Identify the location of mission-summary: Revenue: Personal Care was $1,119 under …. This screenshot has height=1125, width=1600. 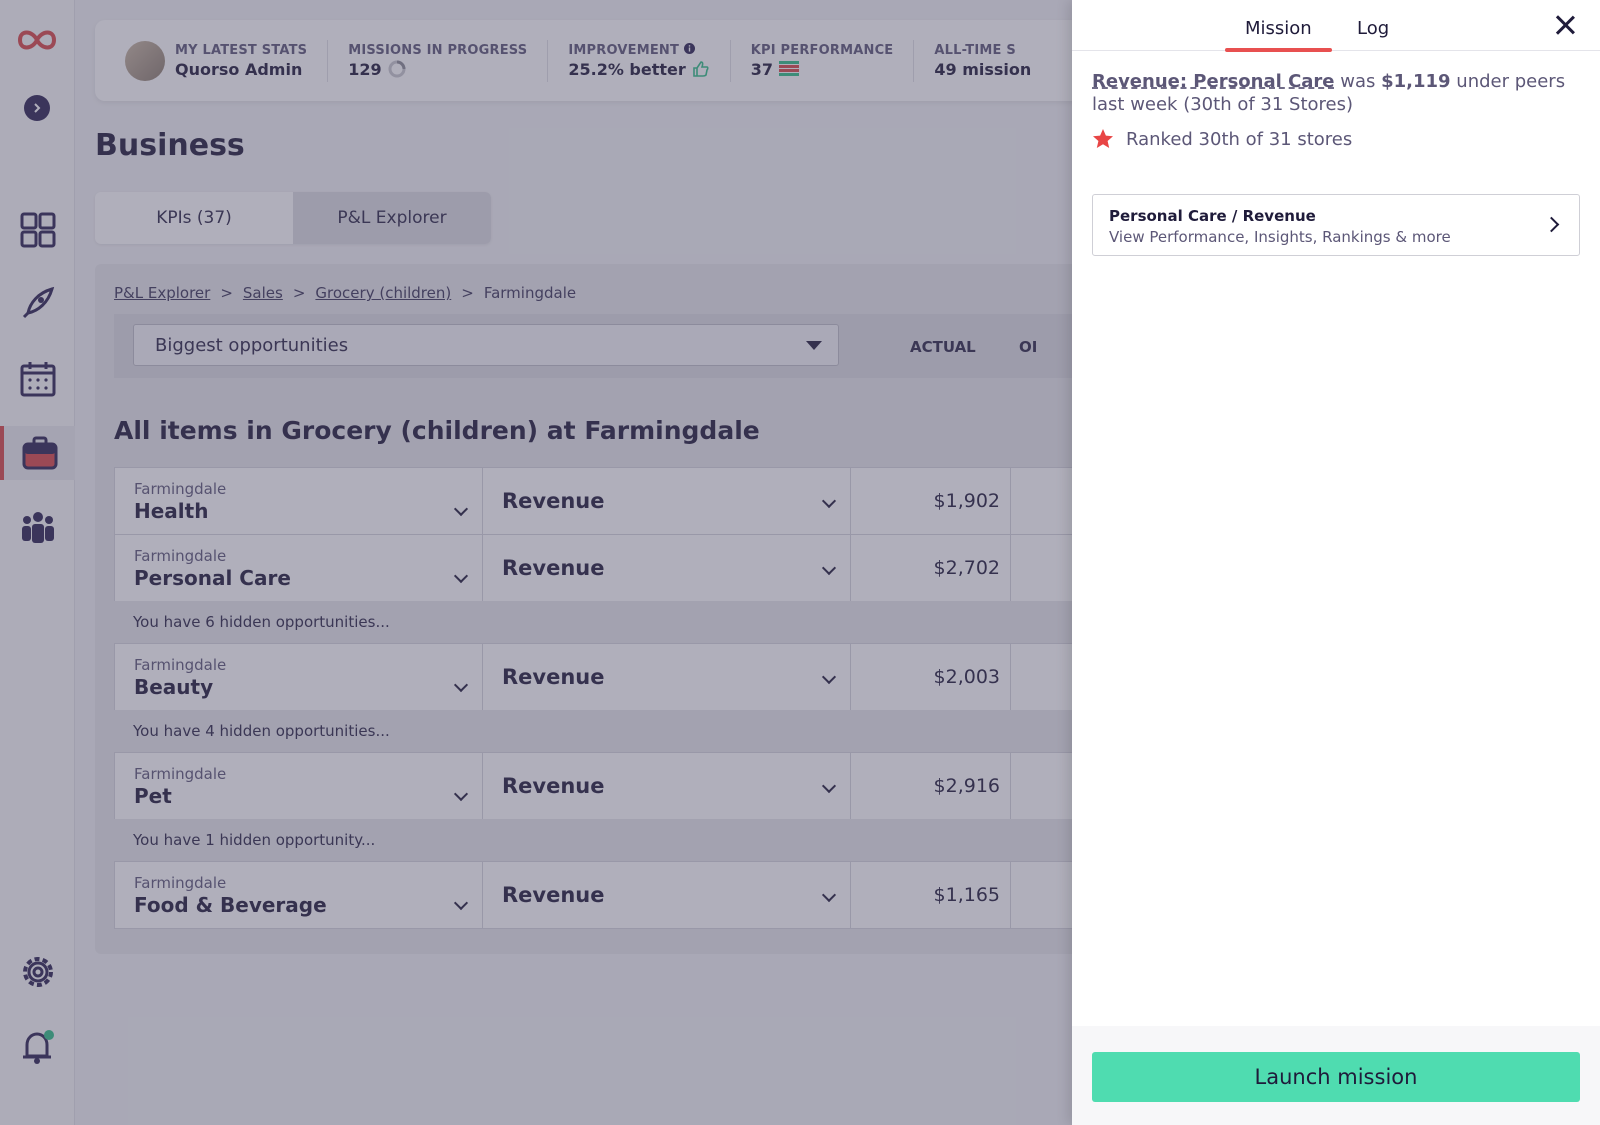
(1337, 93).